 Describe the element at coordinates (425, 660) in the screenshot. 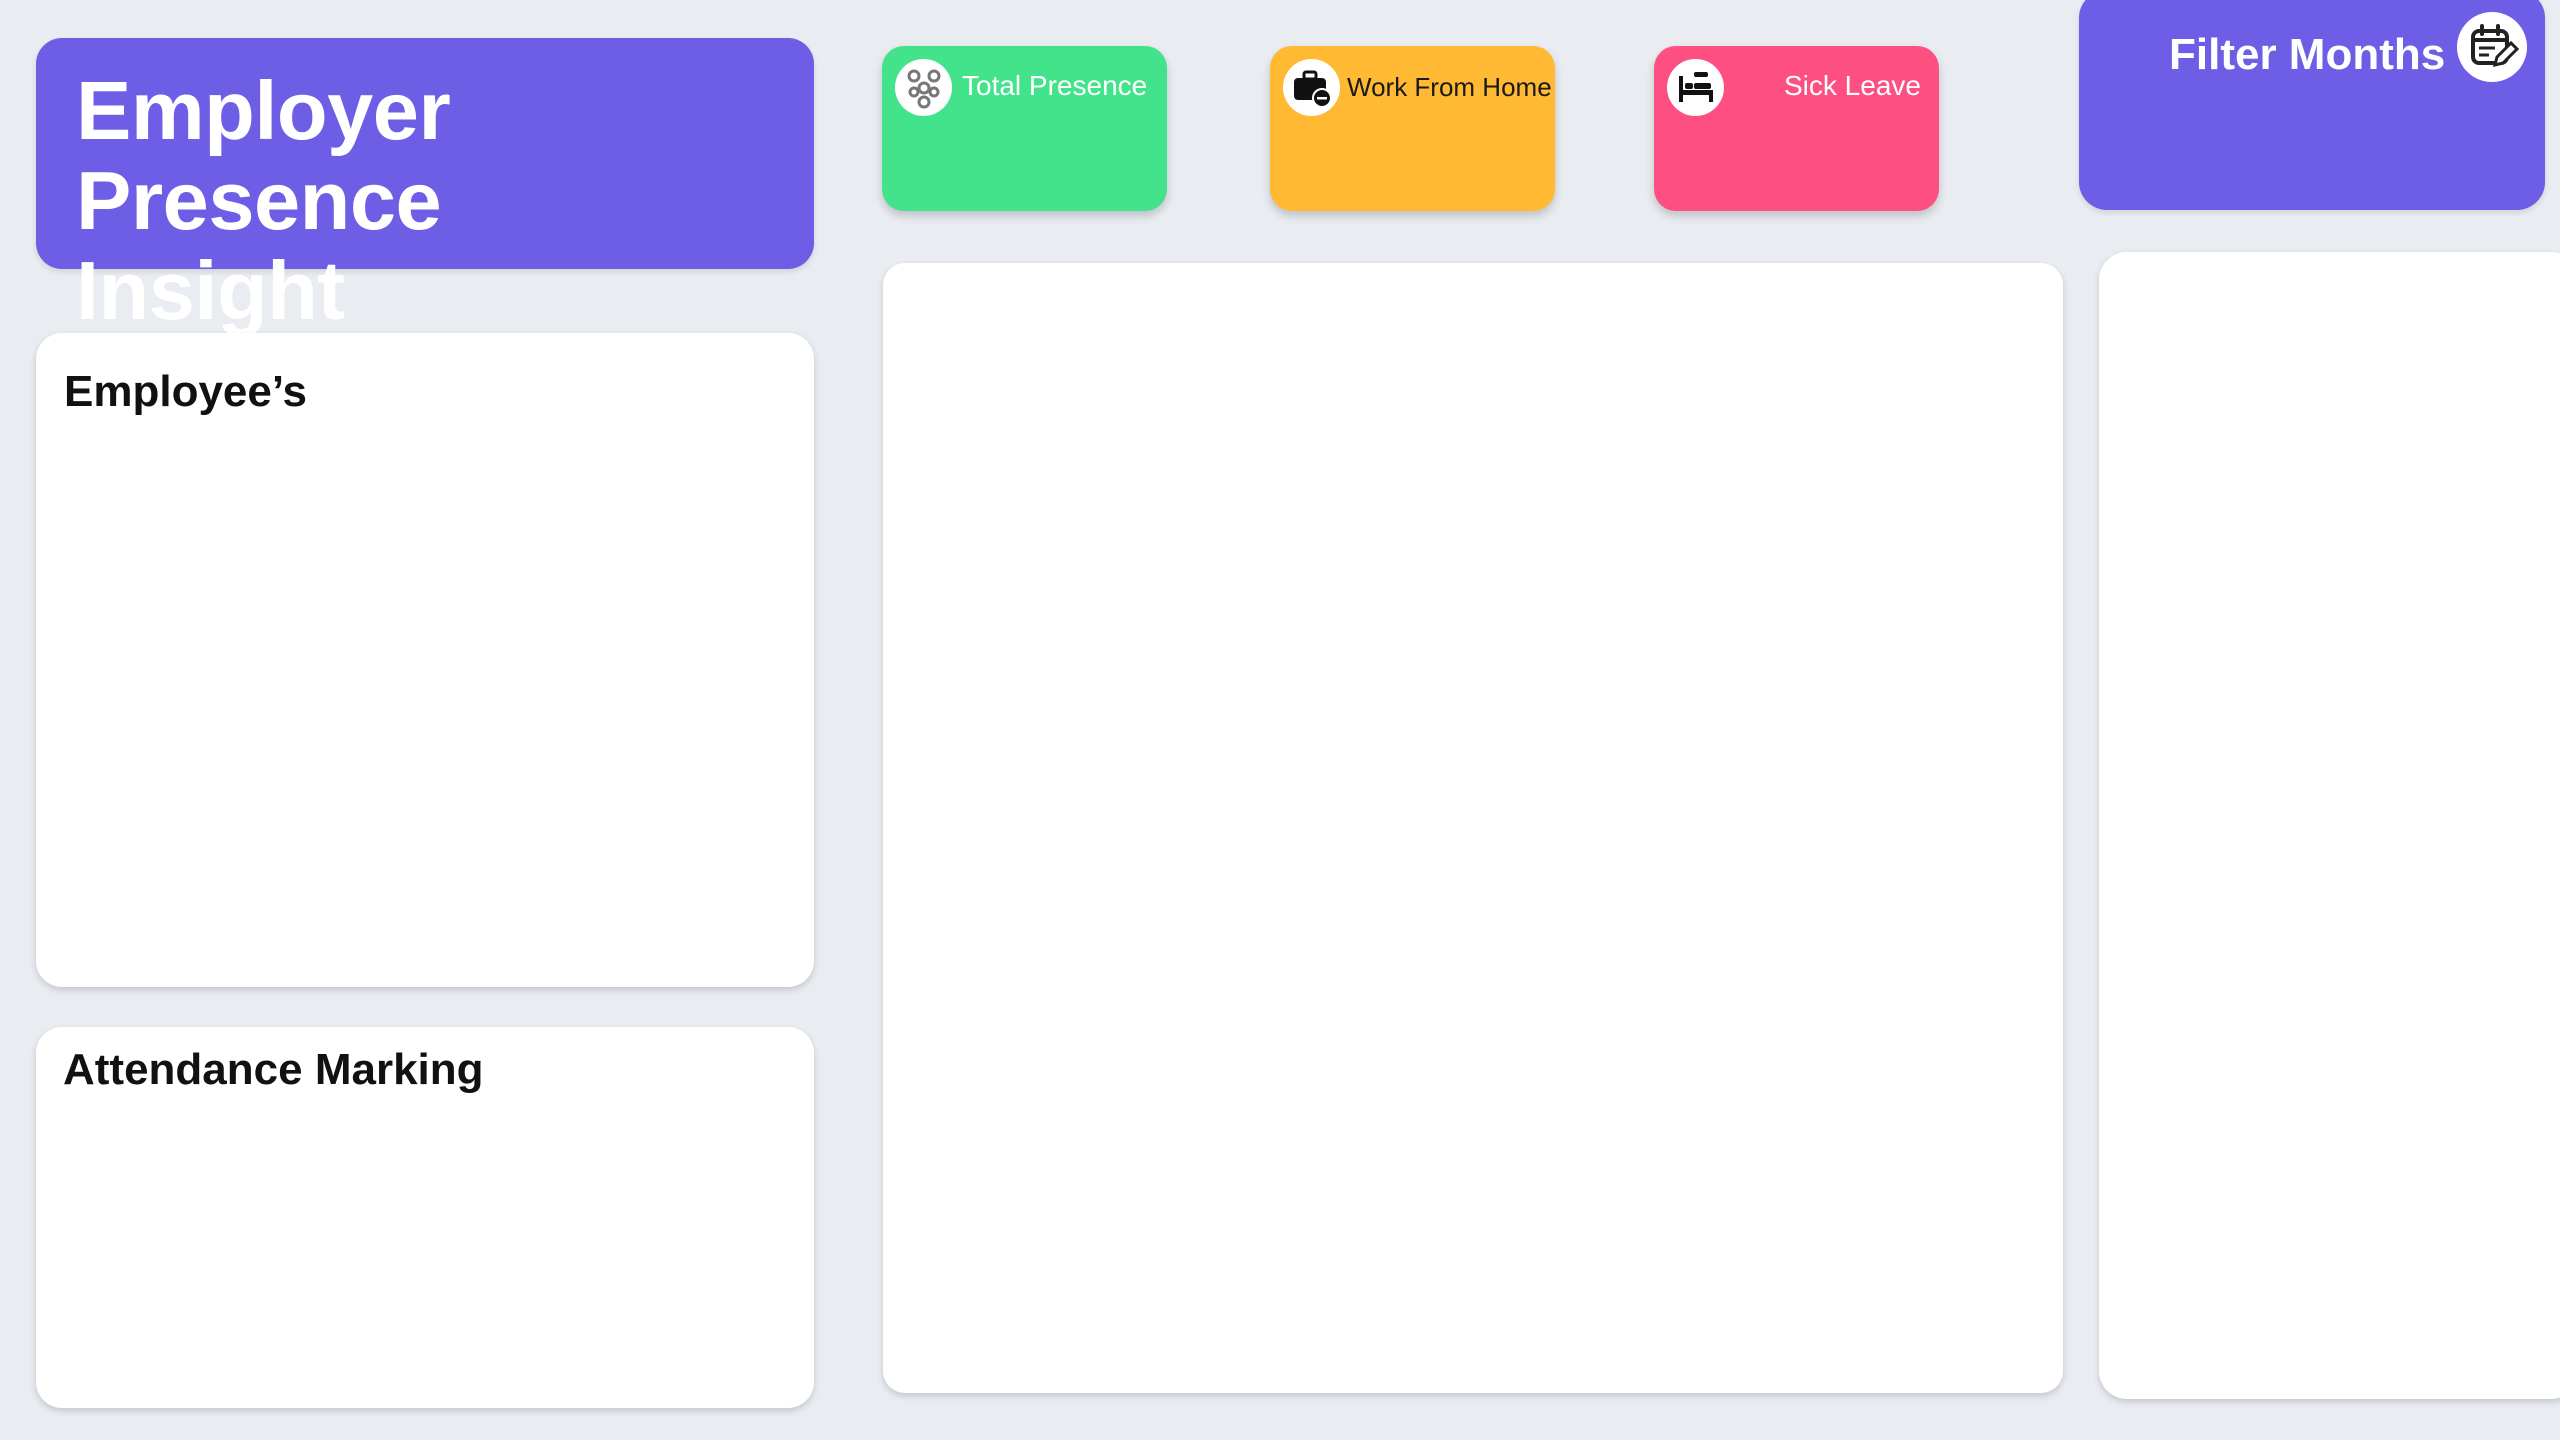

I see `employees-card: Employee’s` at that location.